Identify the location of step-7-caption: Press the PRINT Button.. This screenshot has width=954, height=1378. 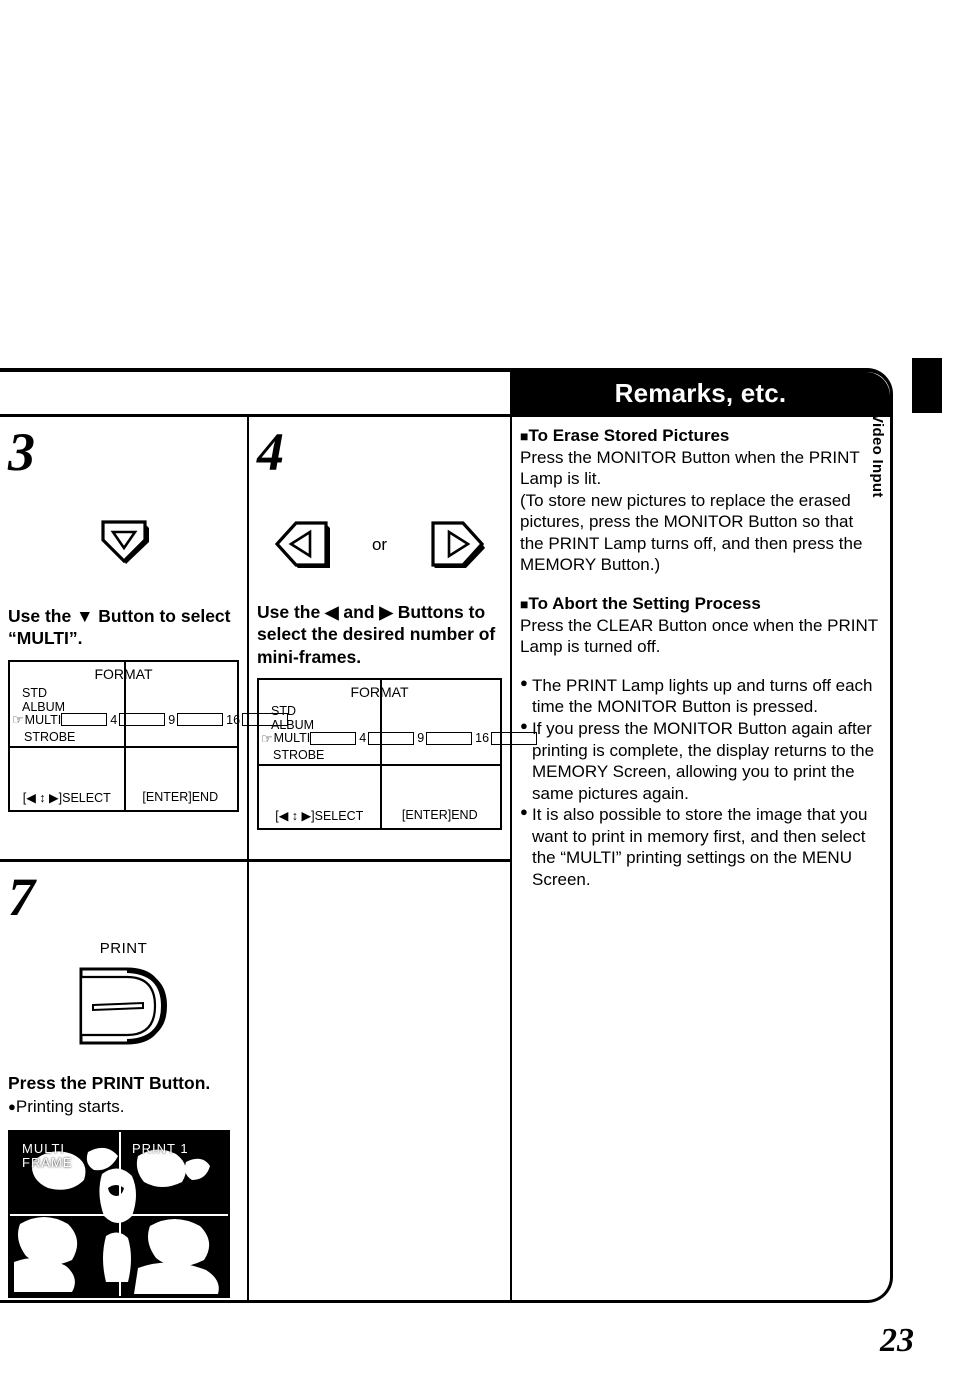
(109, 1083).